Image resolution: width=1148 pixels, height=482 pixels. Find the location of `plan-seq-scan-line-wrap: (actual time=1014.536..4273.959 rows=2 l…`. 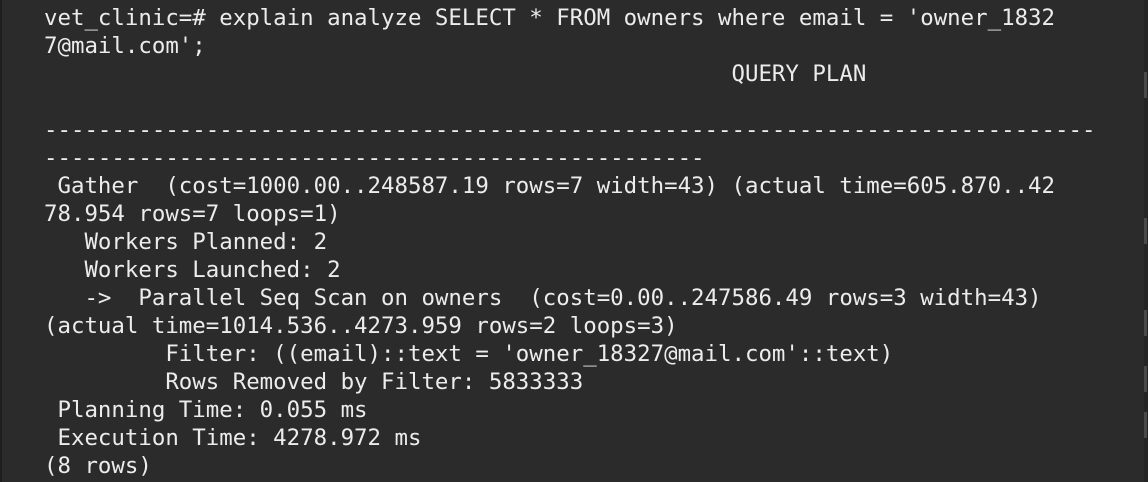

plan-seq-scan-line-wrap: (actual time=1014.536..4273.959 rows=2 l… is located at coordinates (361, 326).